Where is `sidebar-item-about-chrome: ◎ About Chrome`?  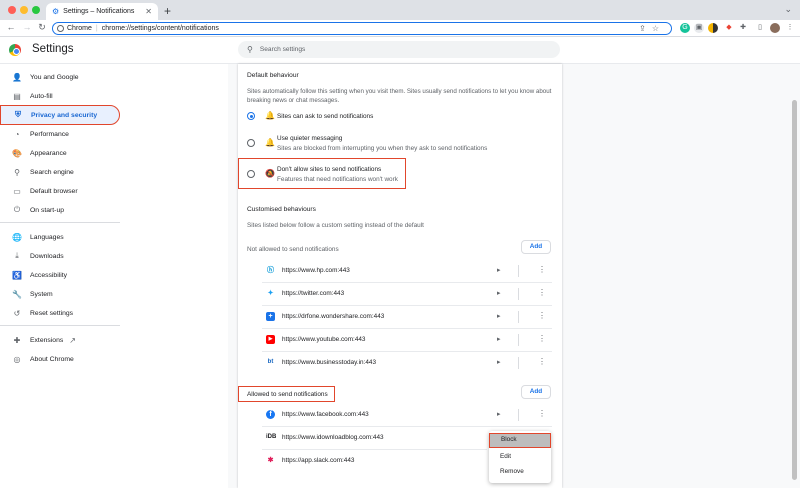
sidebar-item-about-chrome: ◎ About Chrome is located at coordinates (60, 359).